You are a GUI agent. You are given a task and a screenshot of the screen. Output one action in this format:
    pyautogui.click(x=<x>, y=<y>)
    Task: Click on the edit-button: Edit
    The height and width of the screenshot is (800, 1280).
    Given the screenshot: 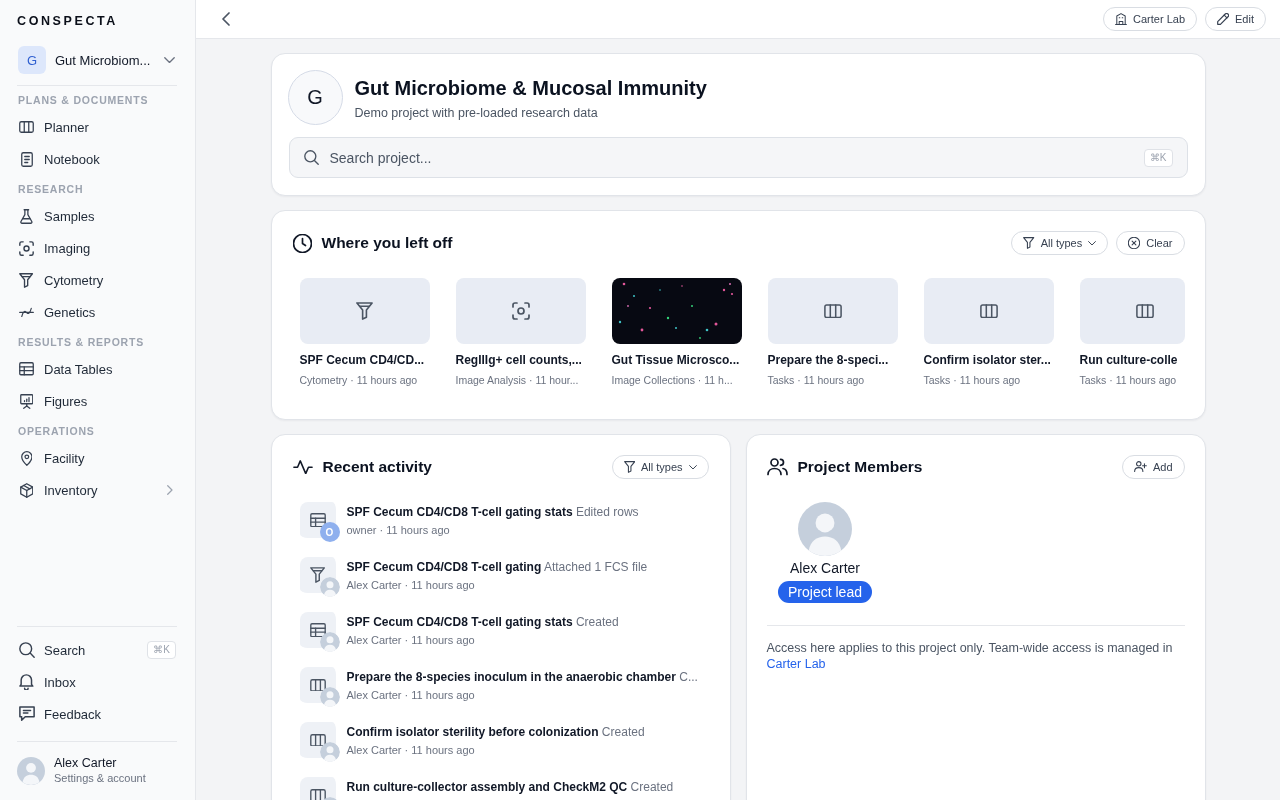 What is the action you would take?
    pyautogui.click(x=1235, y=19)
    